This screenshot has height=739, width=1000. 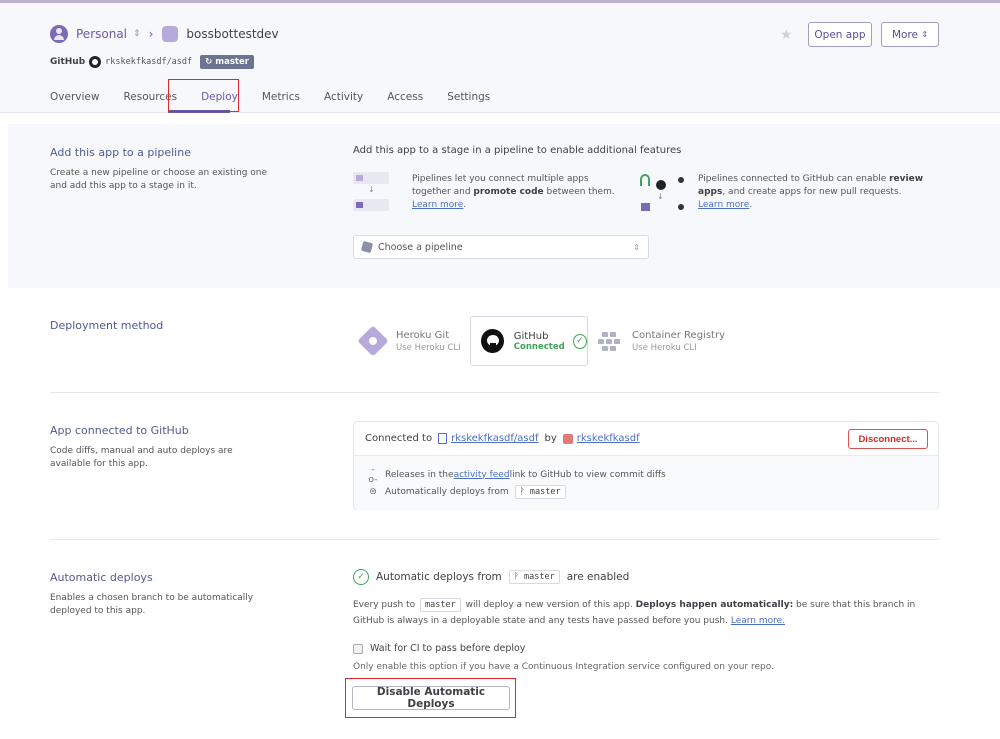 I want to click on heroku-git-option: Heroku Git Use Heroku CLI, so click(x=409, y=341).